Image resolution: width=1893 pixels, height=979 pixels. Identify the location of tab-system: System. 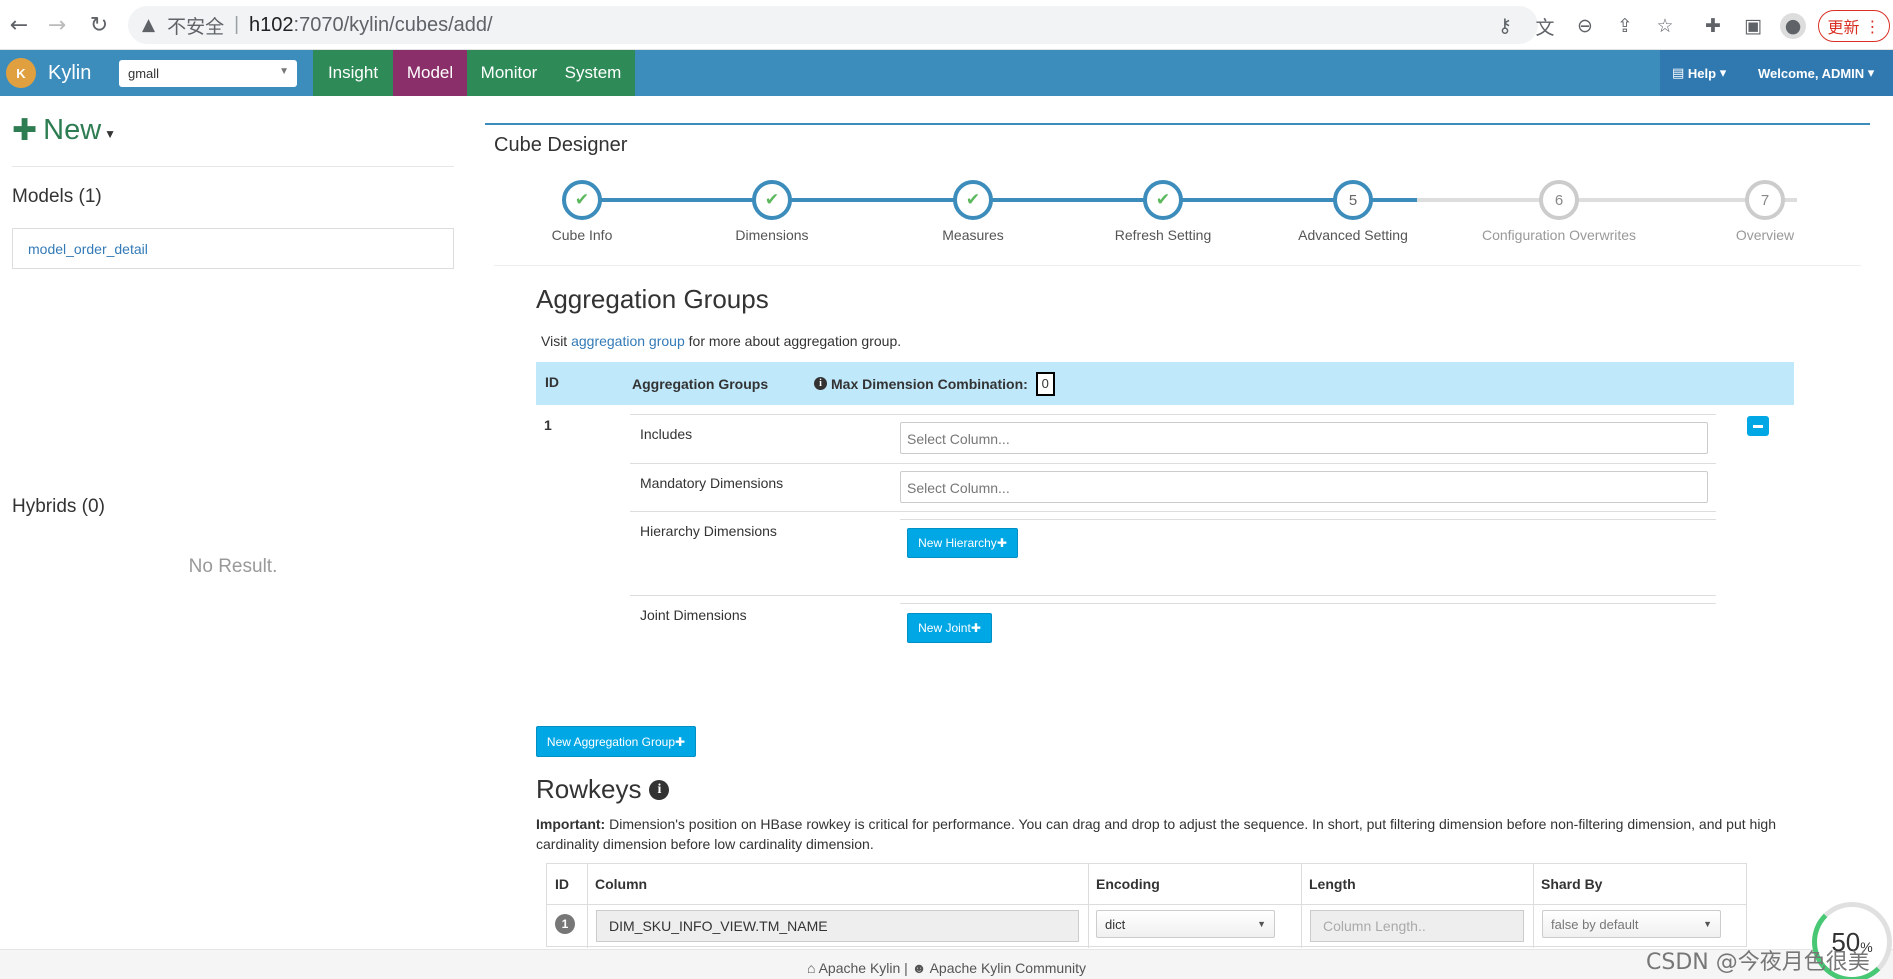
(593, 73).